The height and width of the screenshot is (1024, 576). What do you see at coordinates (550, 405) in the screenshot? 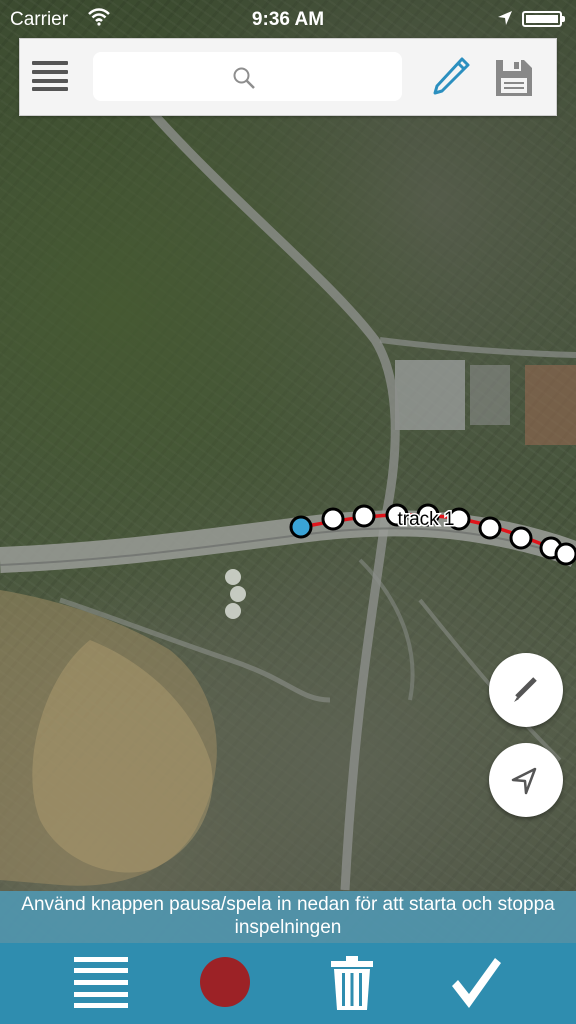
I see `residential-block` at bounding box center [550, 405].